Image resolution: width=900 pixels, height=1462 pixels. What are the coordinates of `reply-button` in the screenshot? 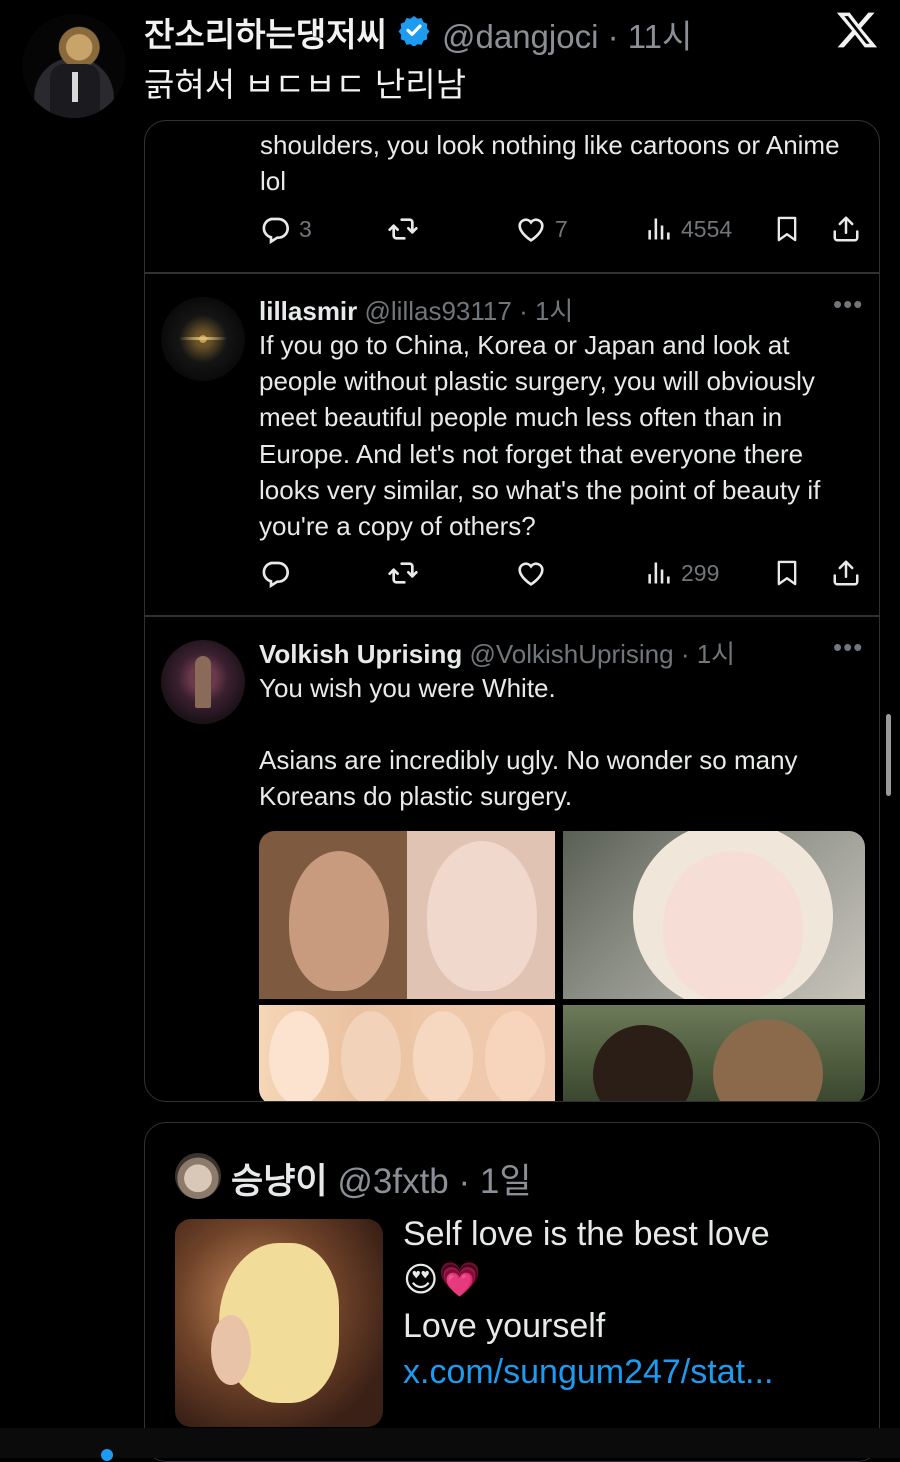 It's located at (275, 573).